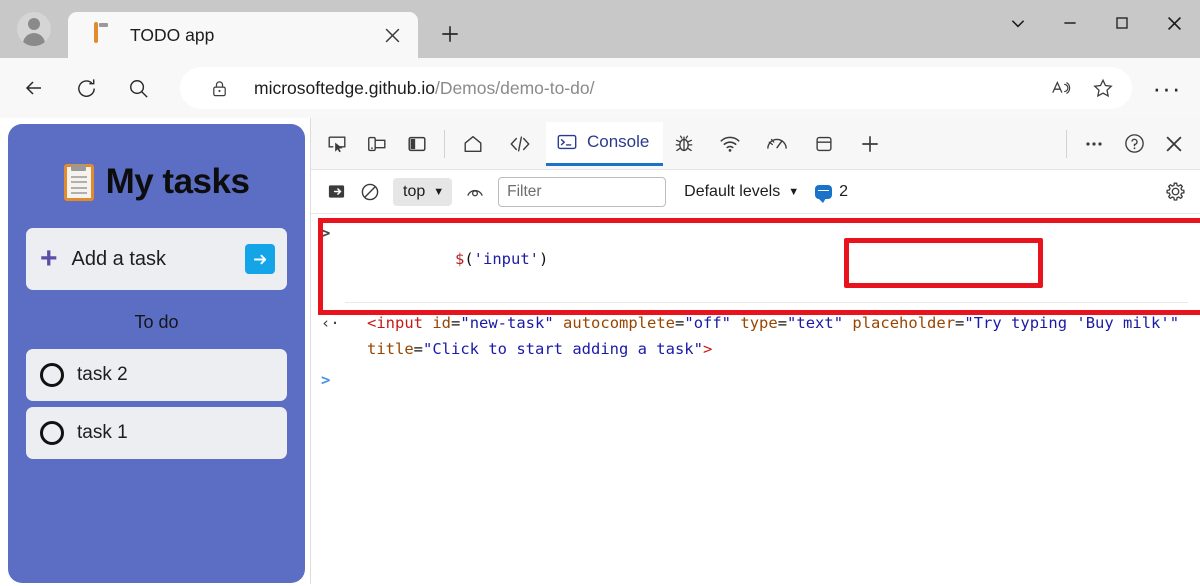  I want to click on plus-icon: +, so click(49, 258).